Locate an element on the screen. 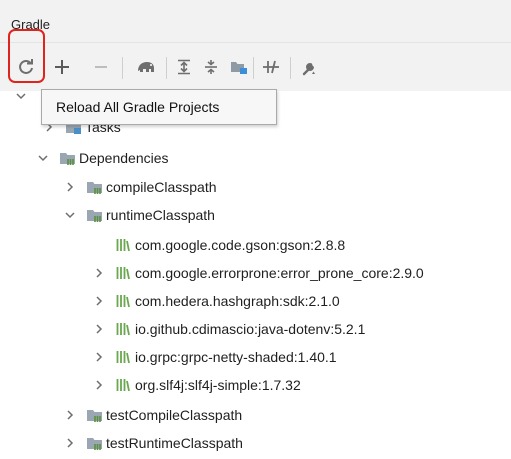 This screenshot has width=511, height=459. dependencies-label: Dependencies is located at coordinates (124, 158).